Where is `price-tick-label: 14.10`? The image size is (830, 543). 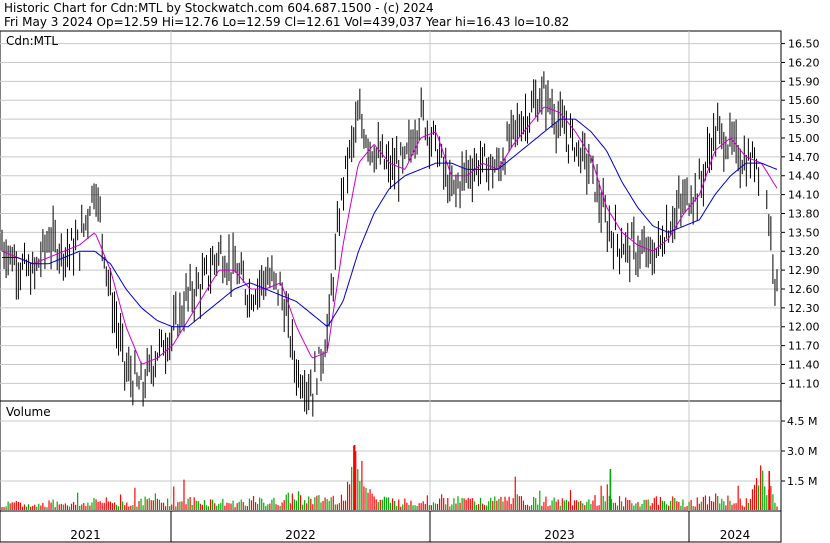 price-tick-label: 14.10 is located at coordinates (804, 195).